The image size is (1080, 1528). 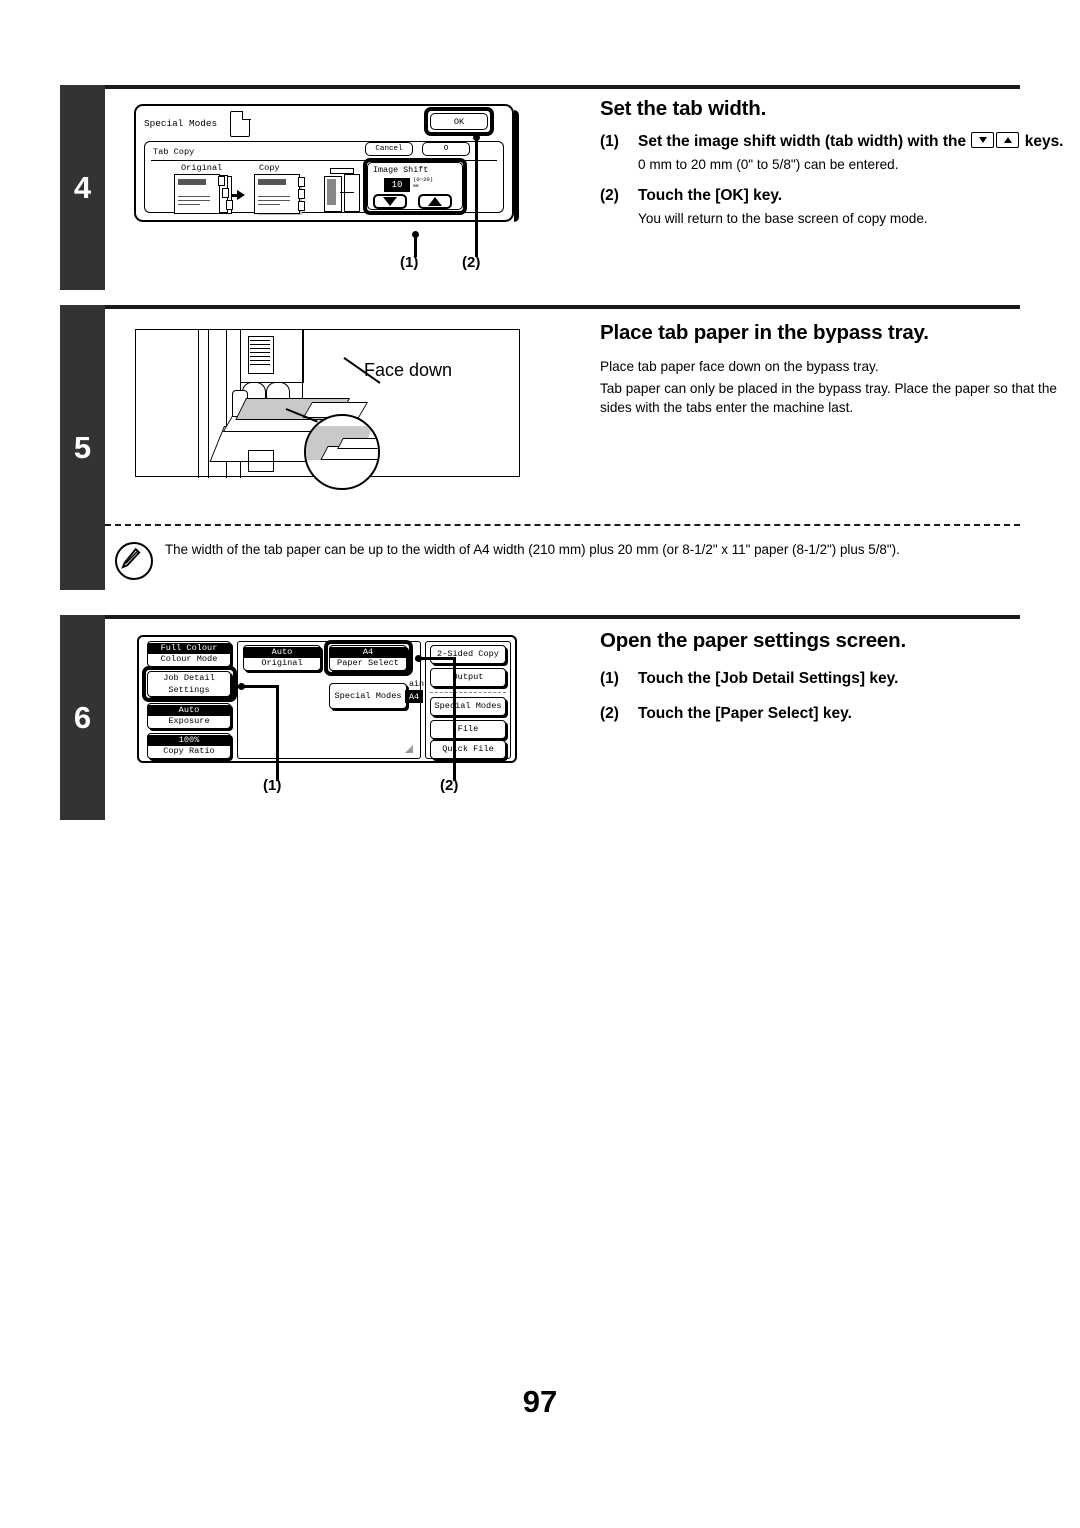 What do you see at coordinates (560, 87) in the screenshot?
I see `step-4-rule` at bounding box center [560, 87].